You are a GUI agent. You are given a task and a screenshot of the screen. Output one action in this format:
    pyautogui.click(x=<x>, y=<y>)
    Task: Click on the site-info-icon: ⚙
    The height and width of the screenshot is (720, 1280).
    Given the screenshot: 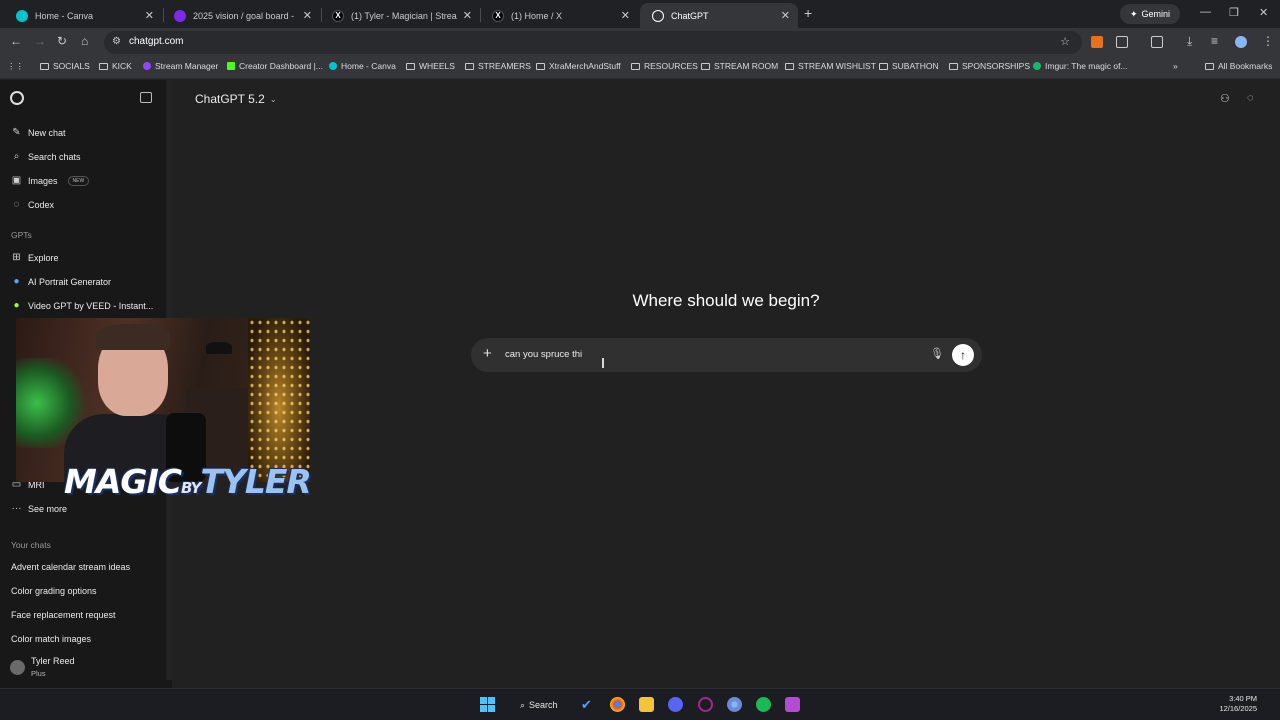 What is the action you would take?
    pyautogui.click(x=116, y=41)
    